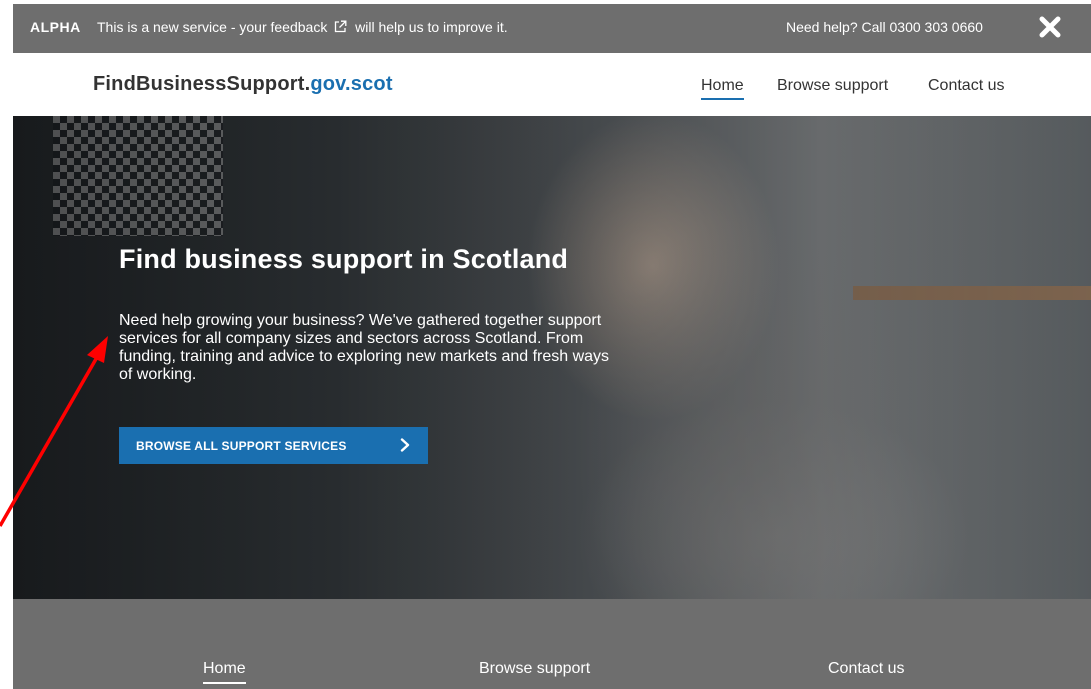 The width and height of the screenshot is (1091, 689). I want to click on nav-browse-support: Browse support, so click(832, 86).